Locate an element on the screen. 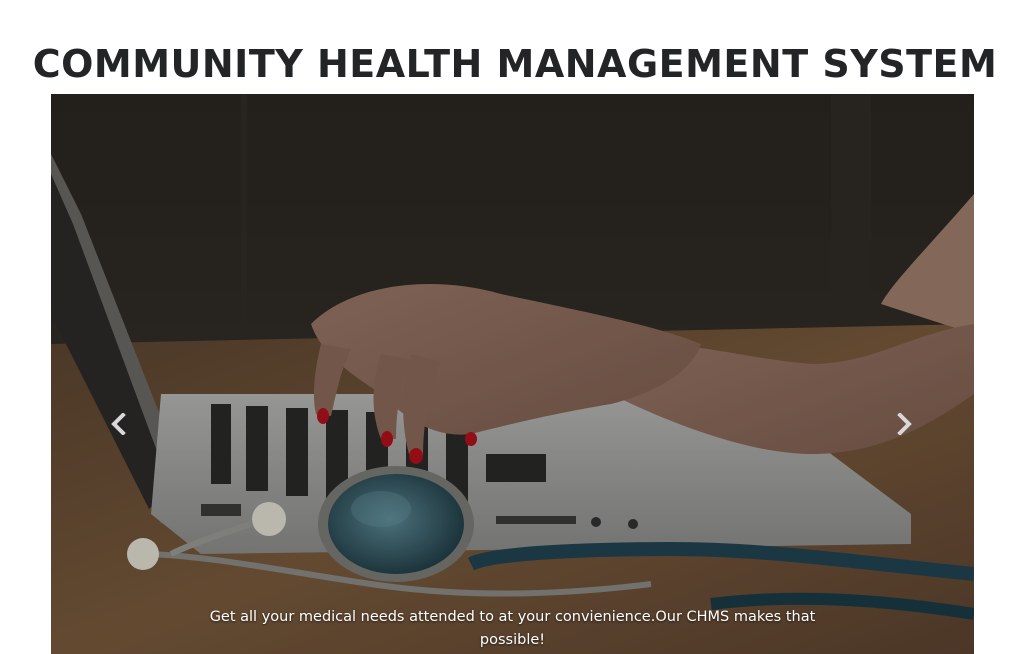 This screenshot has width=1030, height=654. carousel-prev-button is located at coordinates (119, 424).